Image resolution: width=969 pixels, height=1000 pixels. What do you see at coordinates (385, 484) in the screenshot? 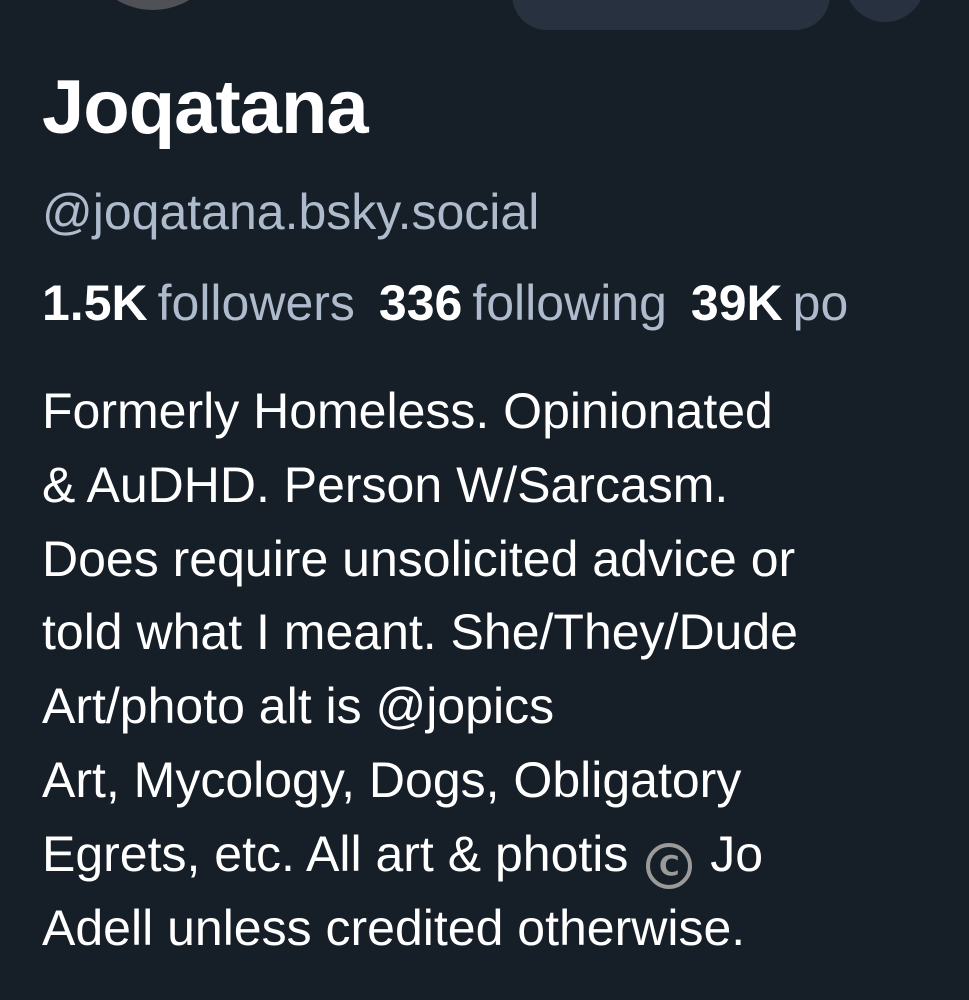
I see `bio-line: & AuDHD. Person W/Sarcasm.` at bounding box center [385, 484].